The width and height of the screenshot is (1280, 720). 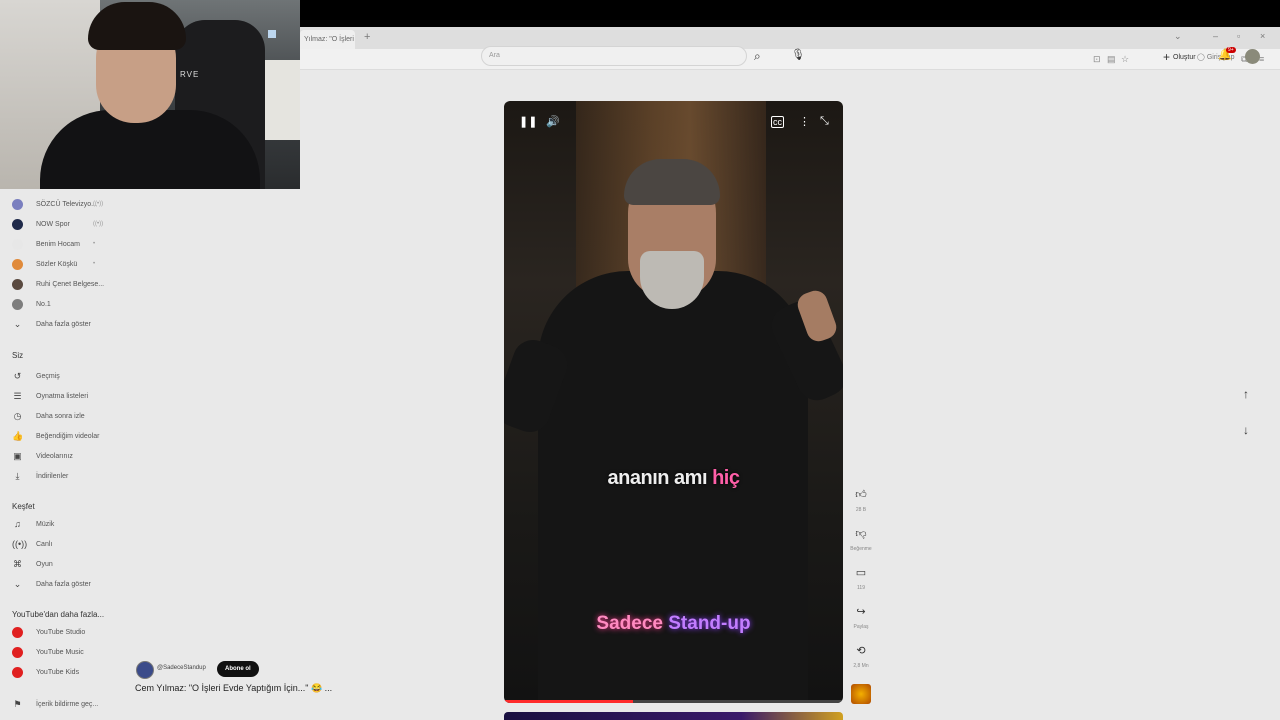 I want to click on plus-icon: +, so click(x=1167, y=57).